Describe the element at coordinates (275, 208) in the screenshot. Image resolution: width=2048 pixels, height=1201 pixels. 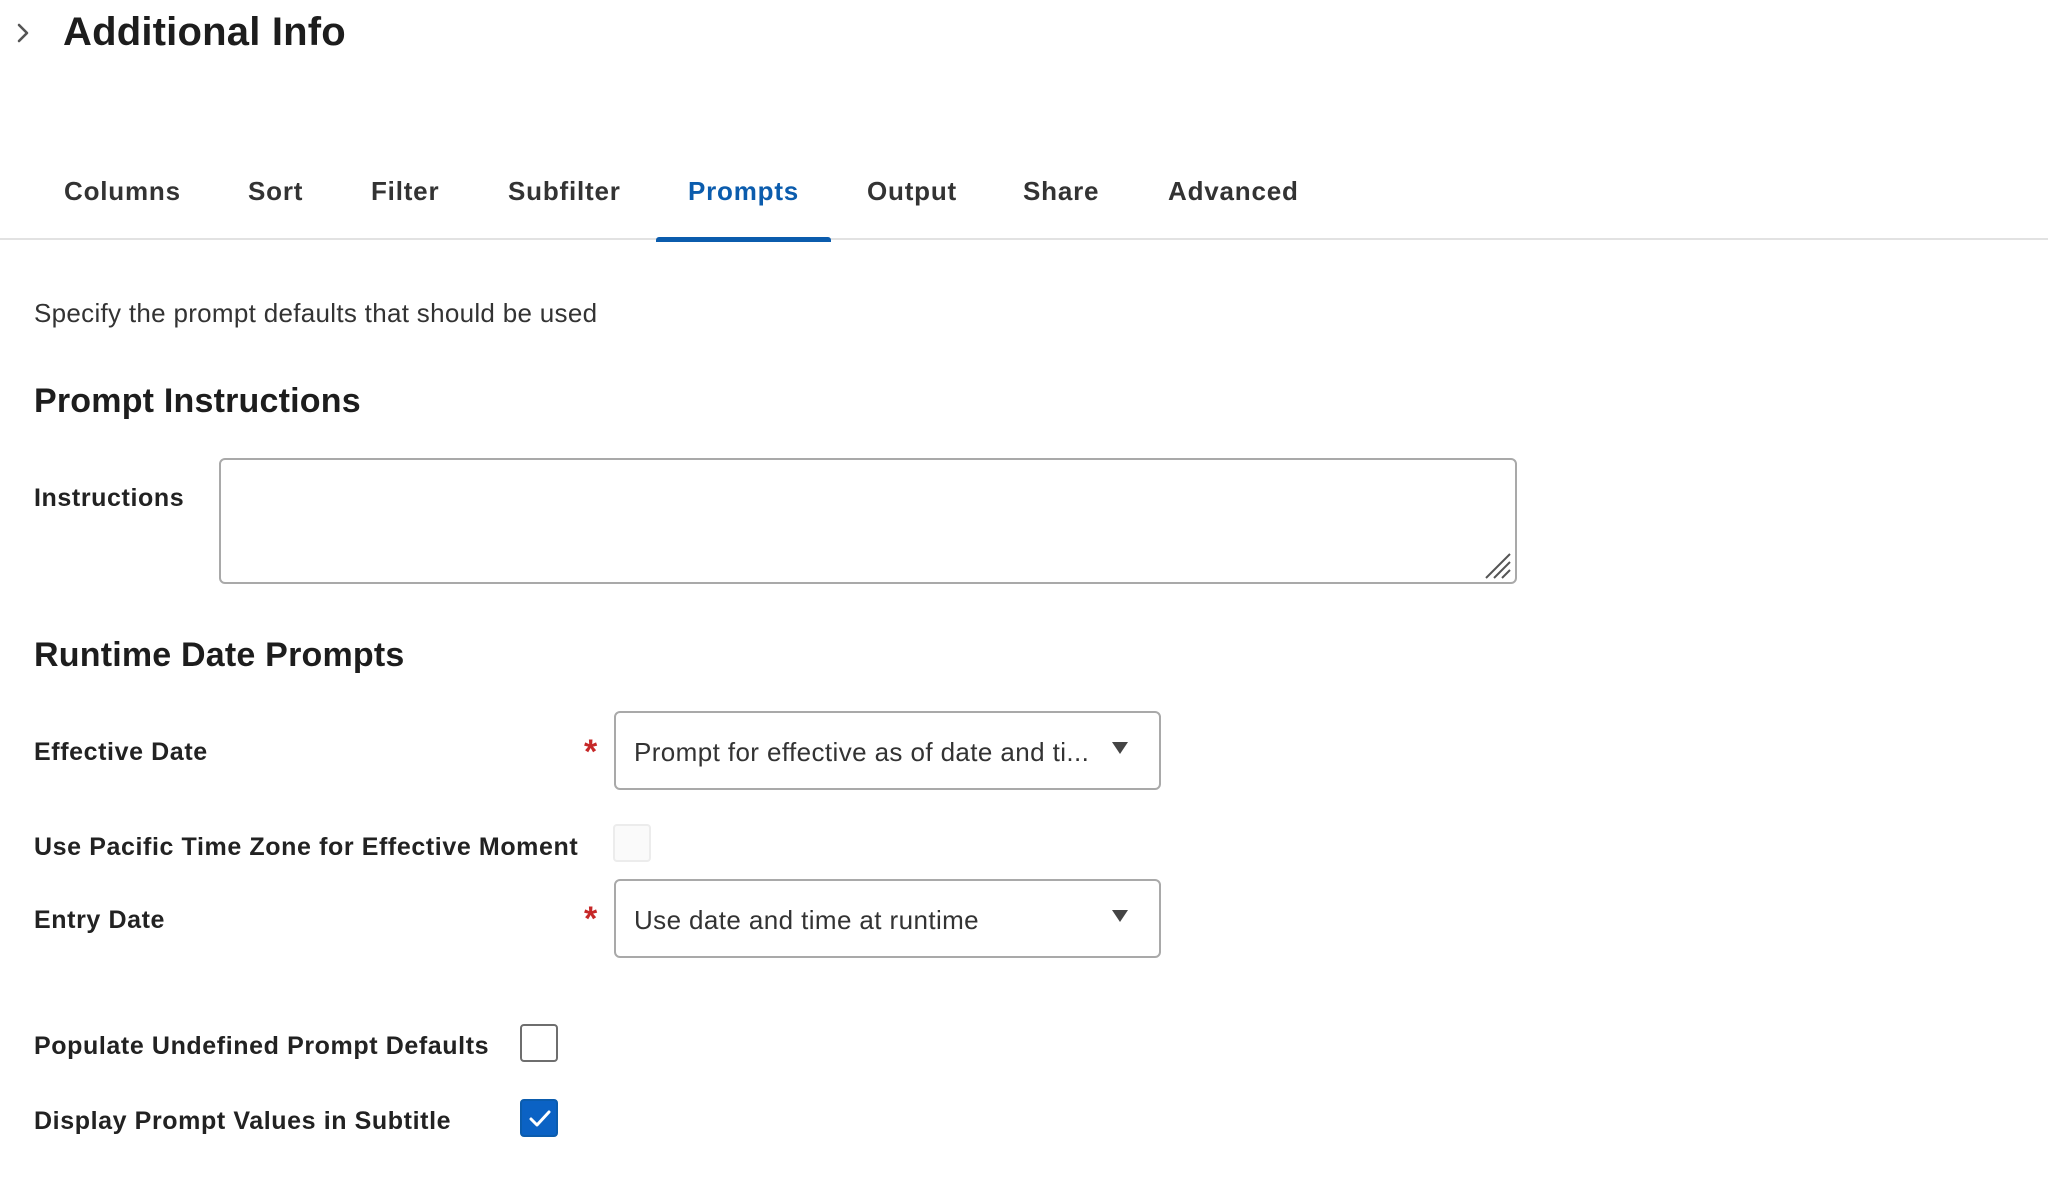
I see `tab-sort: Sort` at that location.